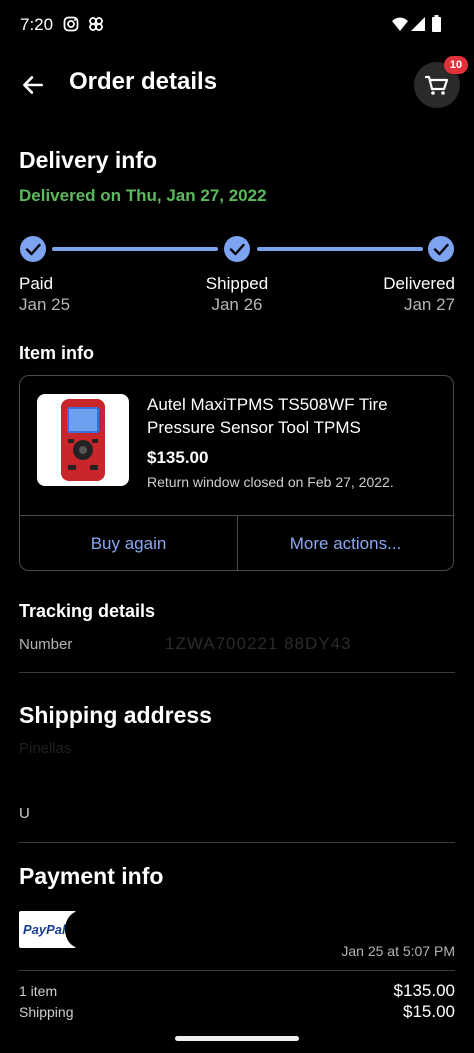 The height and width of the screenshot is (1053, 474). I want to click on payment-date: Jan 25 at 5:07 PM, so click(398, 951).